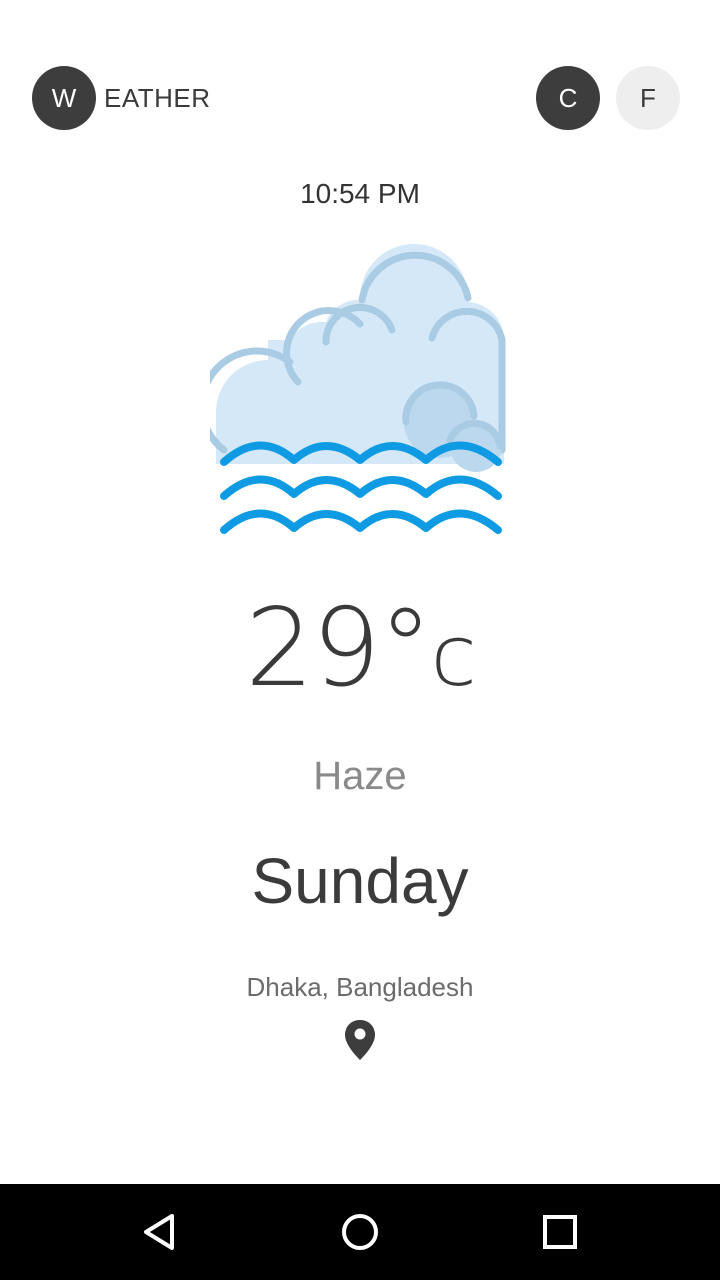  I want to click on home-icon, so click(360, 1232).